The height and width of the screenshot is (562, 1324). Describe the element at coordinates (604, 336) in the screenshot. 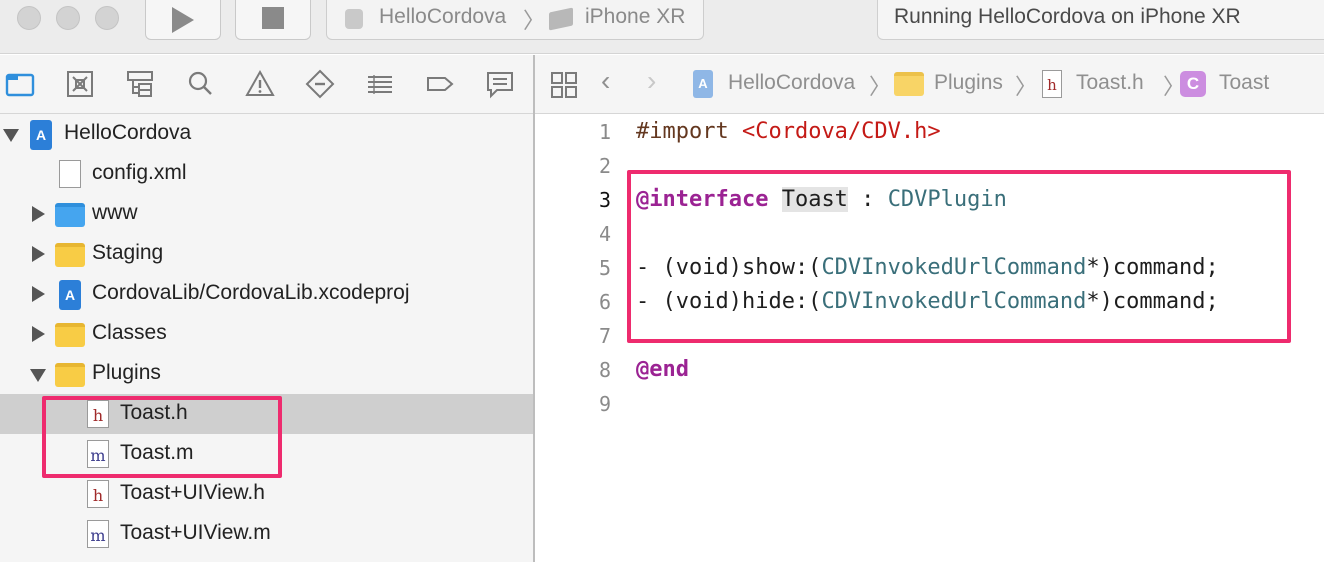

I see `line-number: 7` at that location.